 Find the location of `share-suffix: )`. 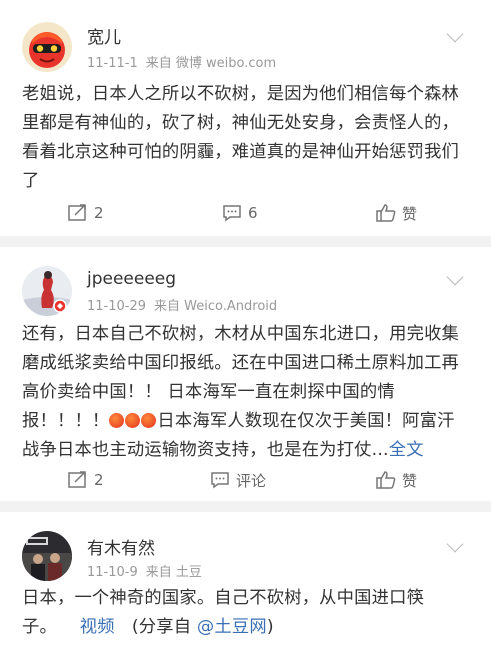

share-suffix: ) is located at coordinates (270, 627).